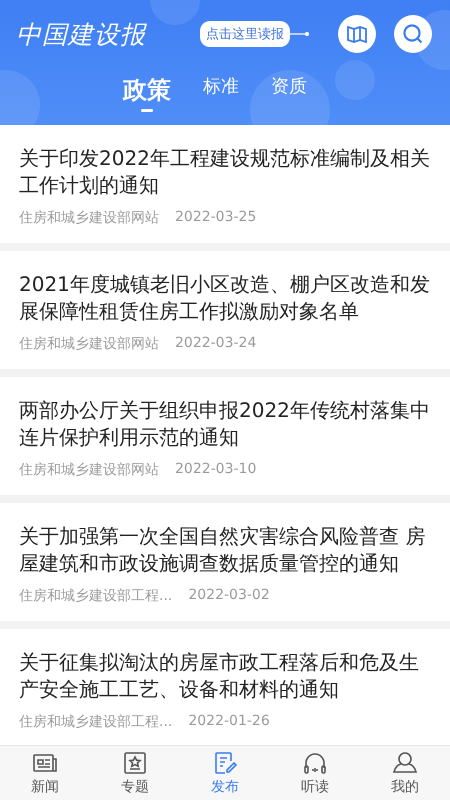  What do you see at coordinates (215, 344) in the screenshot?
I see `article-date: 2022-03-24` at bounding box center [215, 344].